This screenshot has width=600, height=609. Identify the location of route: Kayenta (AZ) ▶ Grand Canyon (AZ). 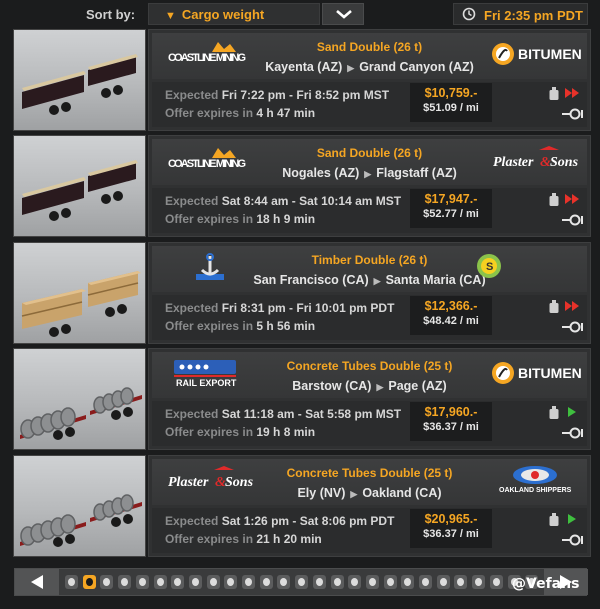
(369, 67).